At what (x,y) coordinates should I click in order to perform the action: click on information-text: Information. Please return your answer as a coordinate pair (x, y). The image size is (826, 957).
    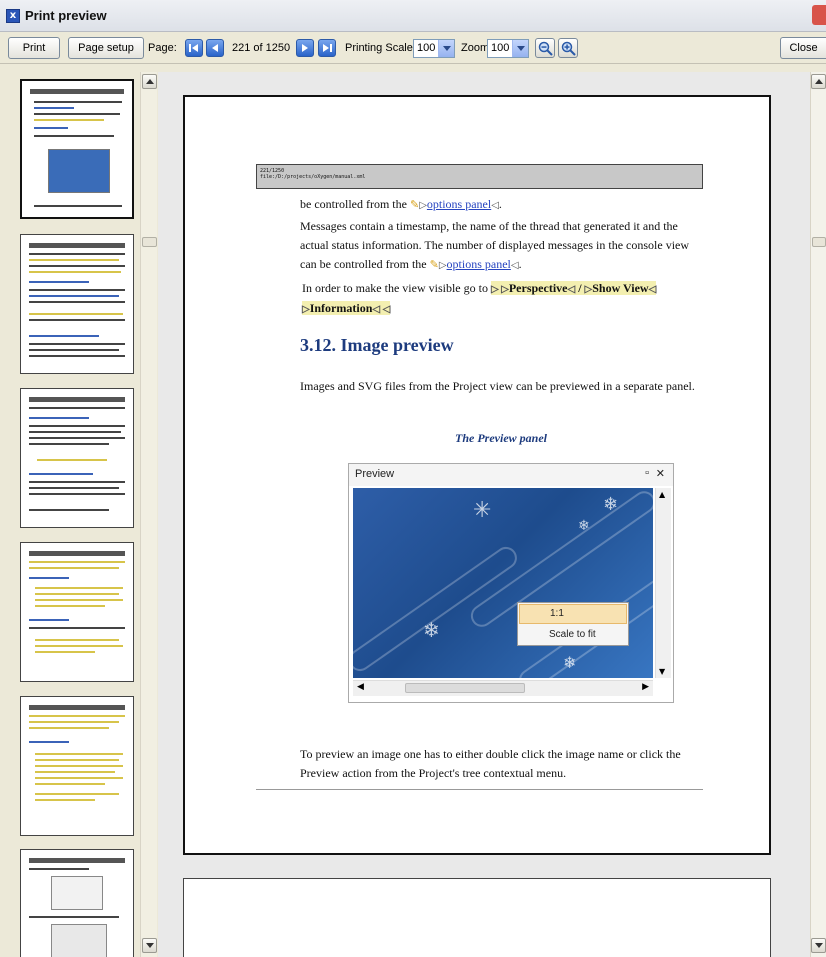
    Looking at the image, I should click on (341, 308).